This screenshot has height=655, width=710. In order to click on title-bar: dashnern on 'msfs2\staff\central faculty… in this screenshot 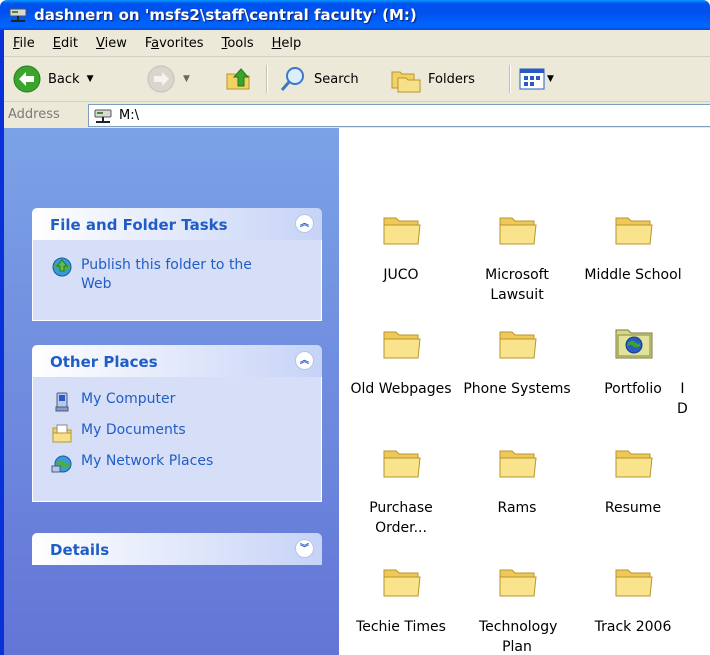, I will do `click(355, 15)`.